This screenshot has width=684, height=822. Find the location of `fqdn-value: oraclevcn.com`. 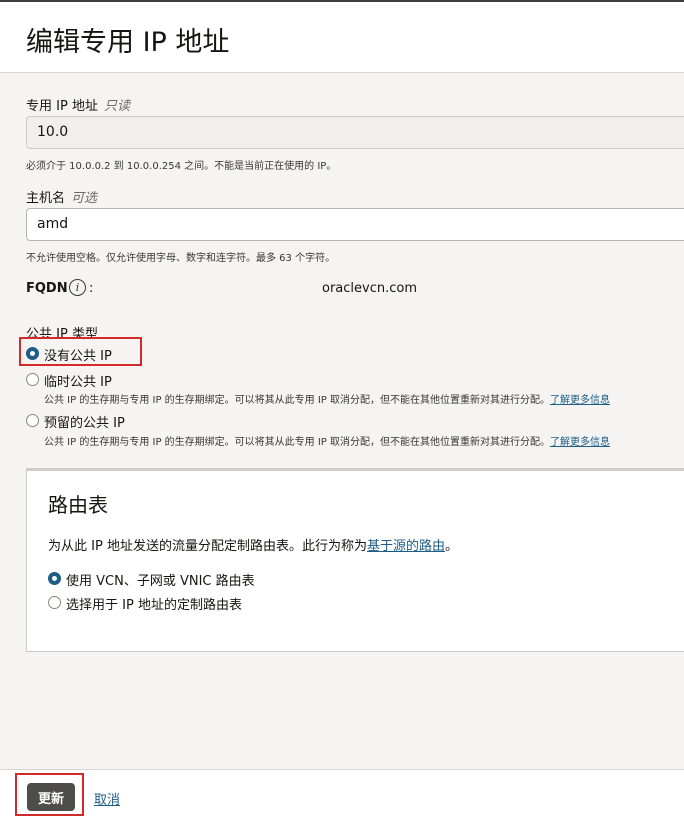

fqdn-value: oraclevcn.com is located at coordinates (369, 288).